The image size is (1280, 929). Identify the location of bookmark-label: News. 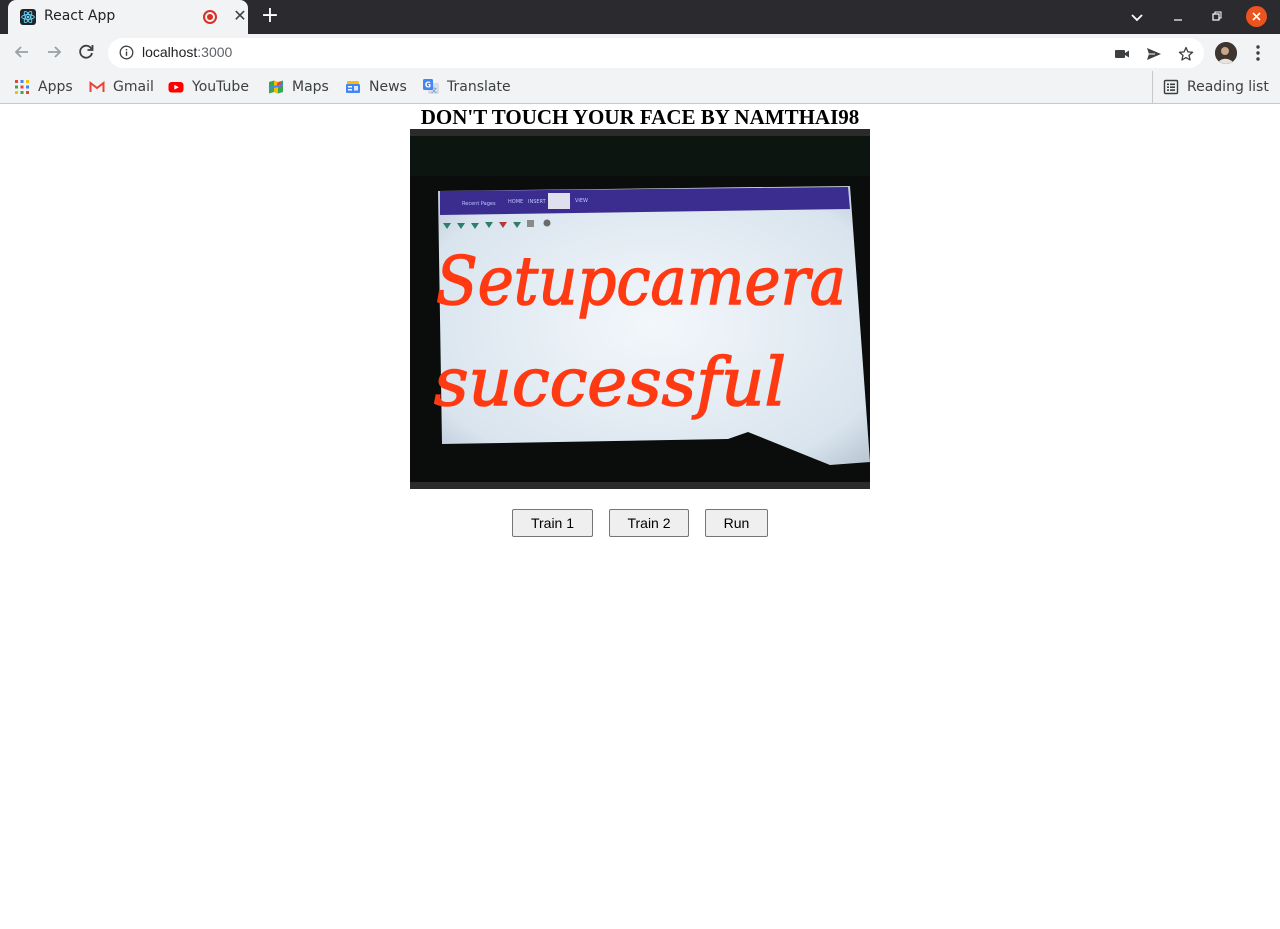
(388, 87).